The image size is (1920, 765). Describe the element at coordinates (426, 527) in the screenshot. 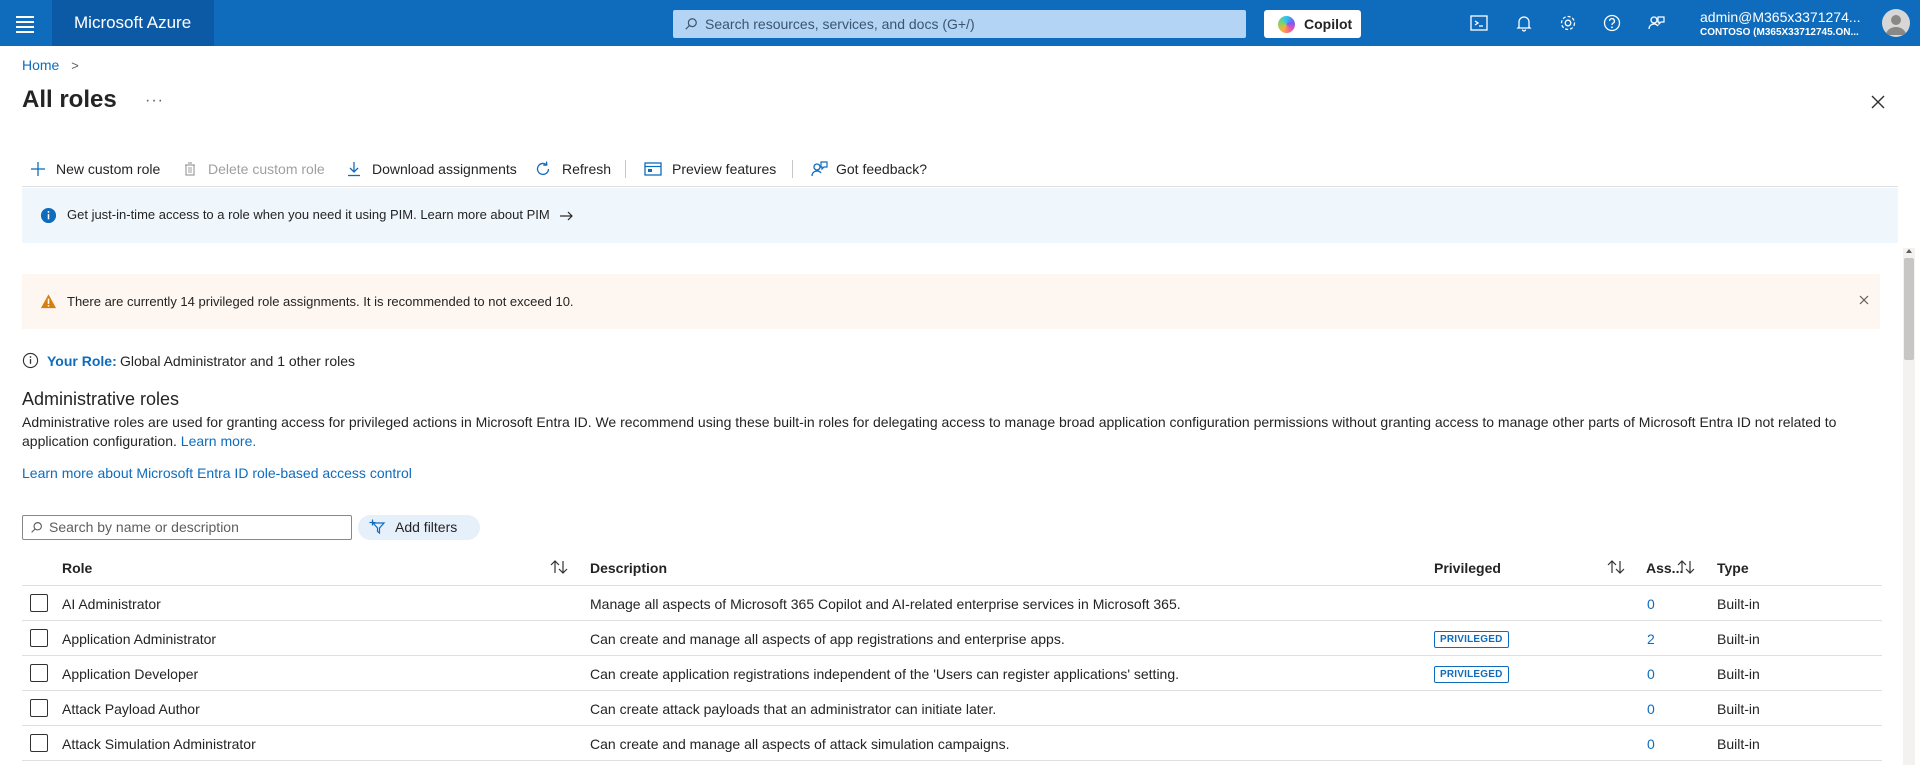

I see `add-filters-label: Add filters` at that location.